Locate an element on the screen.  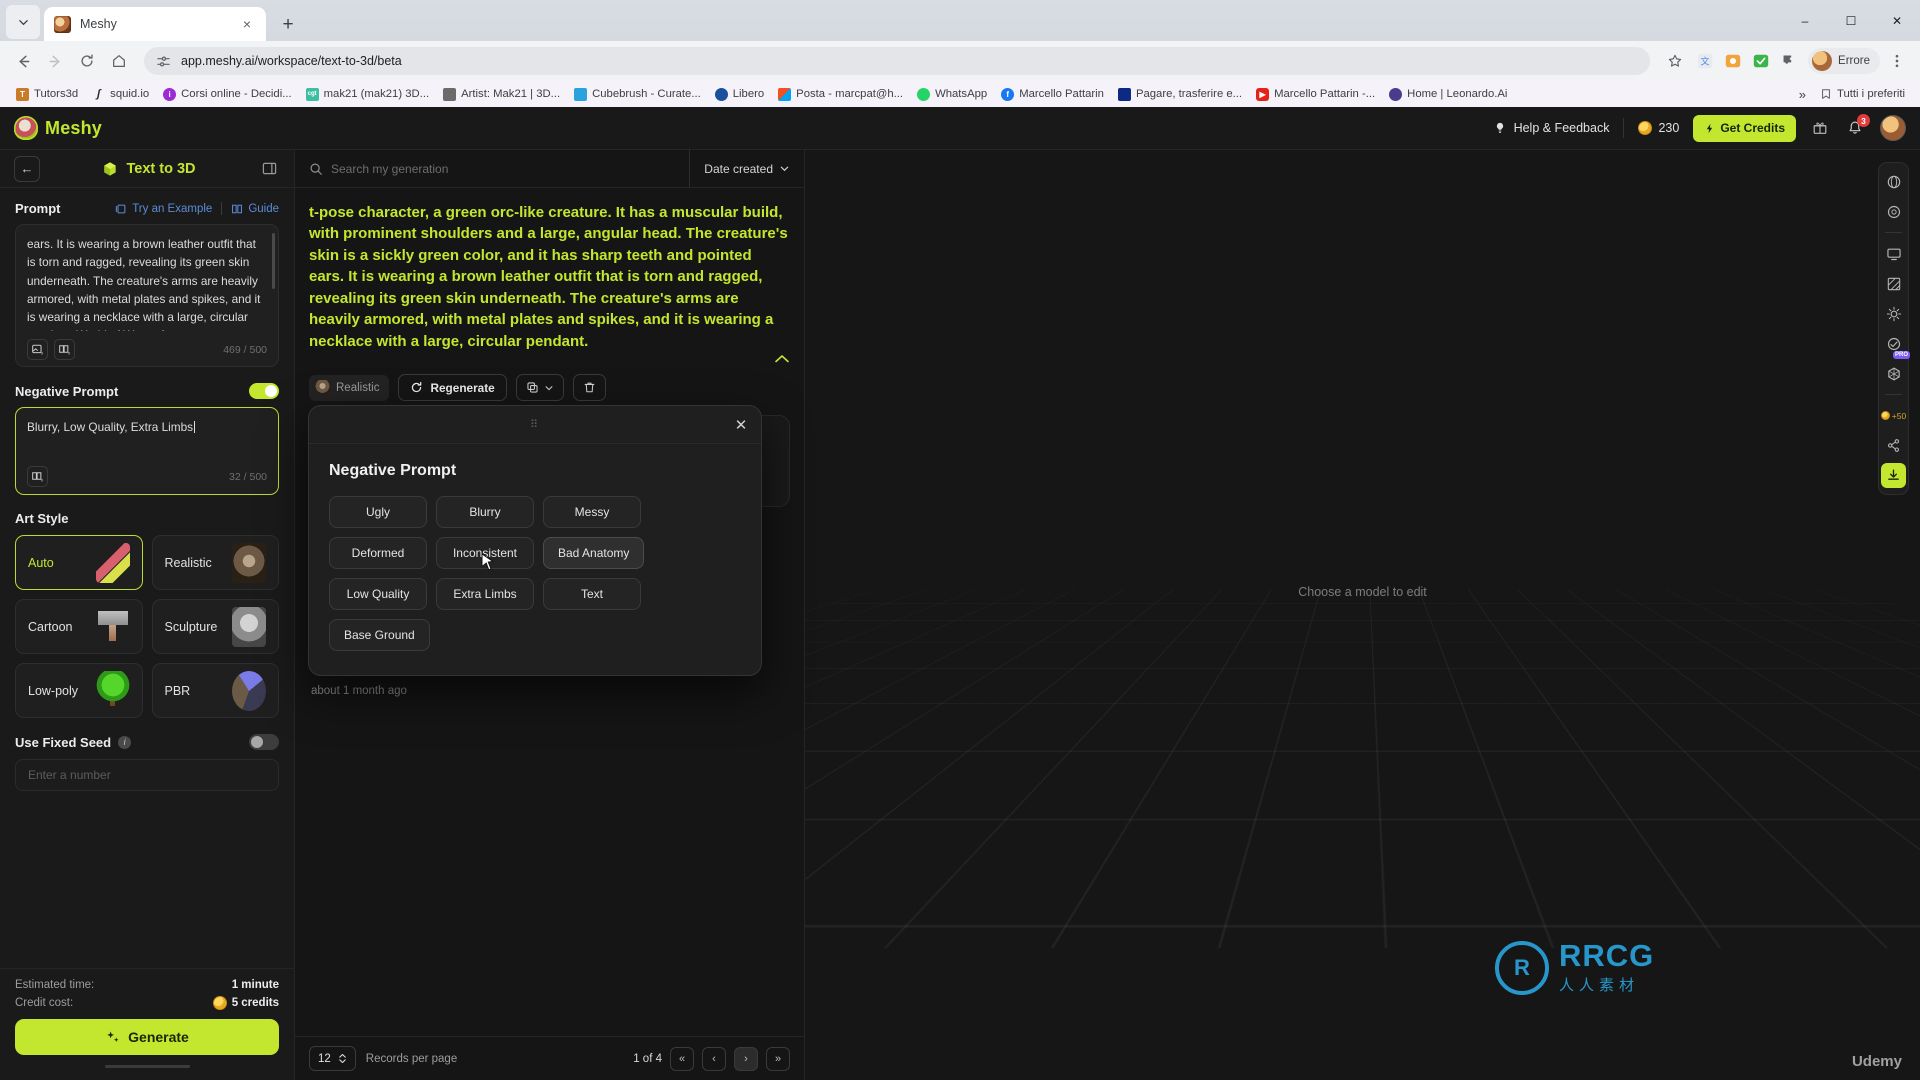
art-style-option-pbr: PBR is located at coordinates (215, 690).